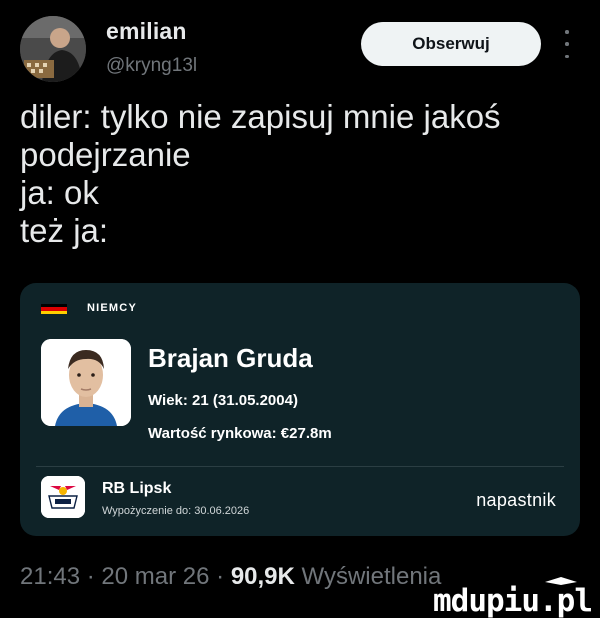 The height and width of the screenshot is (618, 600). What do you see at coordinates (53, 49) in the screenshot?
I see `user-avatar` at bounding box center [53, 49].